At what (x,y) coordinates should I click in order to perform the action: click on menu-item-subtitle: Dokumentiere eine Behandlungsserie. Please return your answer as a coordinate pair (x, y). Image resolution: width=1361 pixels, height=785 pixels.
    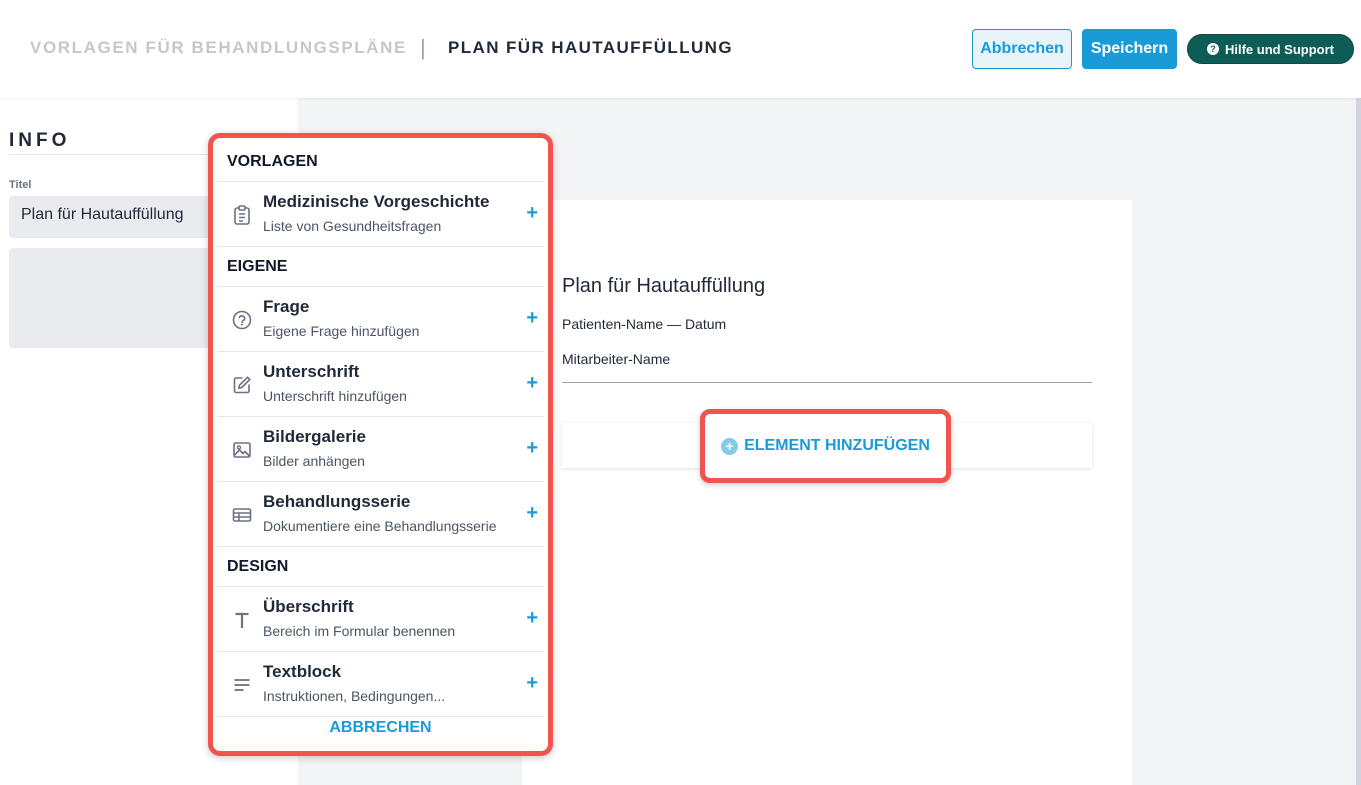
    Looking at the image, I should click on (380, 526).